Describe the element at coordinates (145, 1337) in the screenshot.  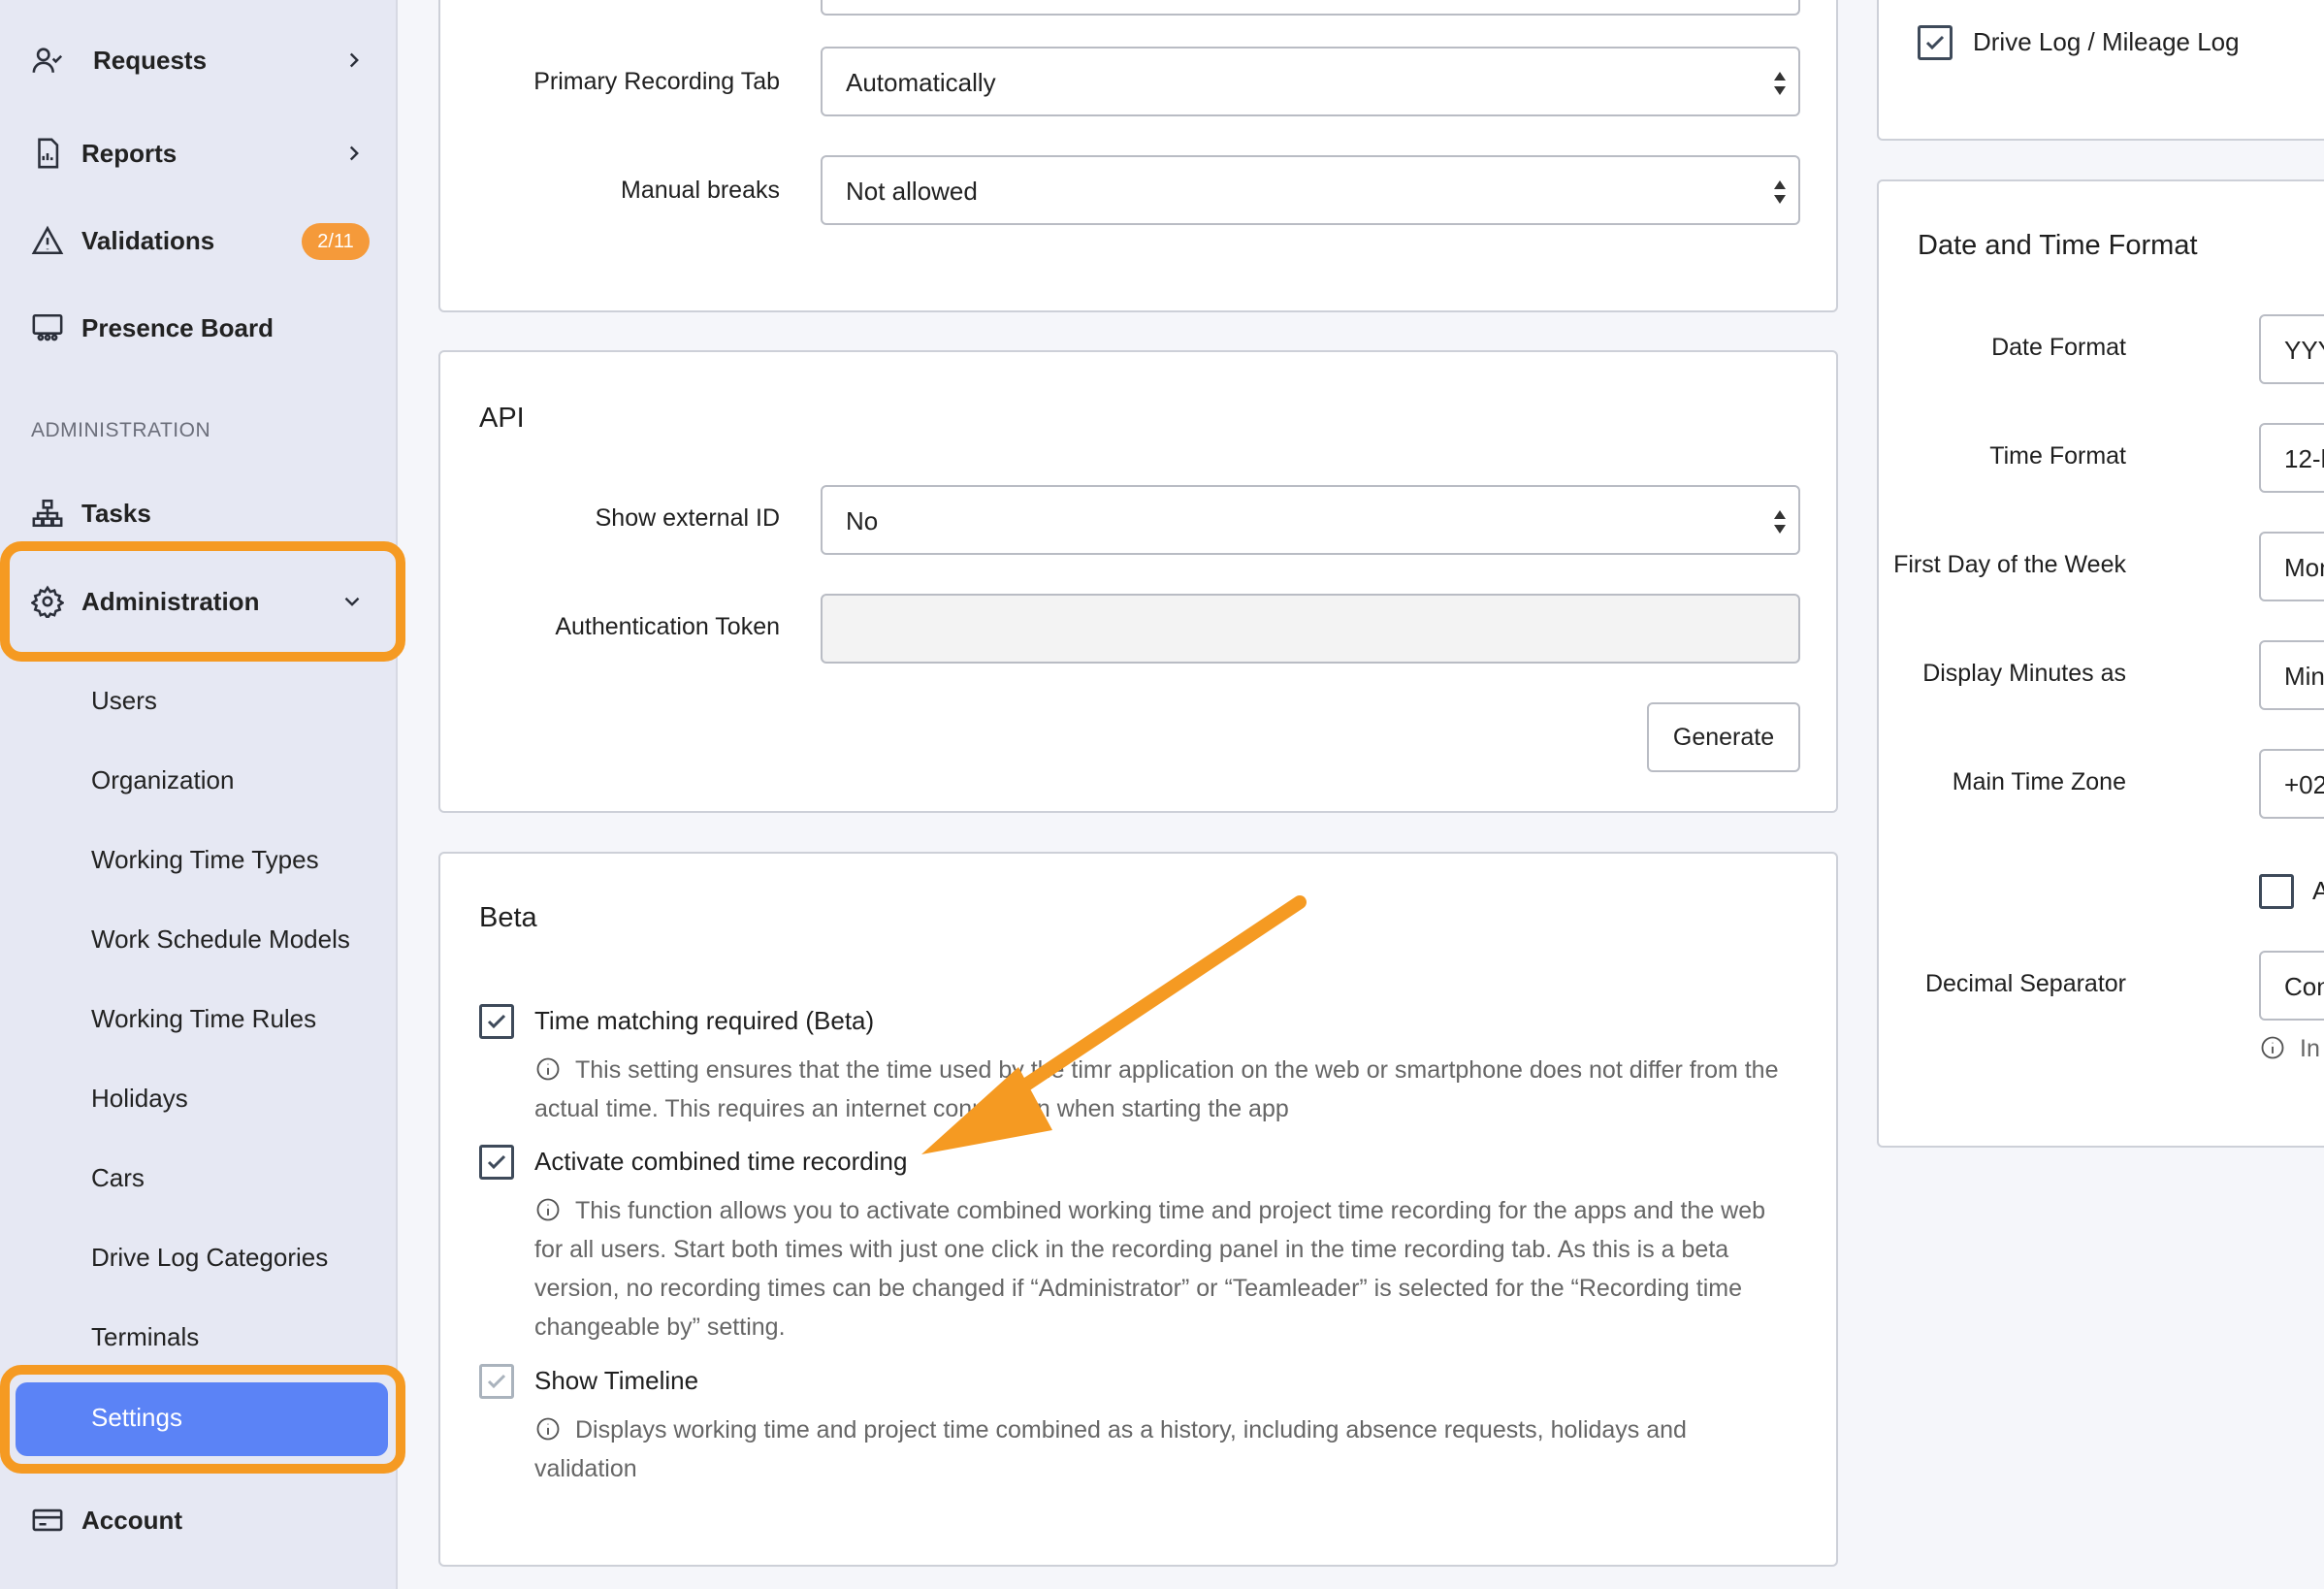
I see `sub-item-terminals: Terminals` at that location.